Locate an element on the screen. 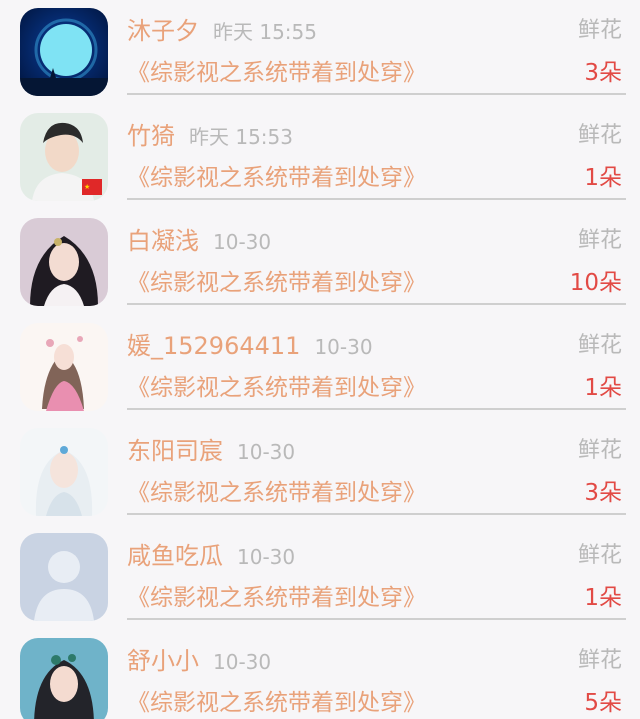 The image size is (640, 719). timestamp: 昨天 15:53 is located at coordinates (241, 137).